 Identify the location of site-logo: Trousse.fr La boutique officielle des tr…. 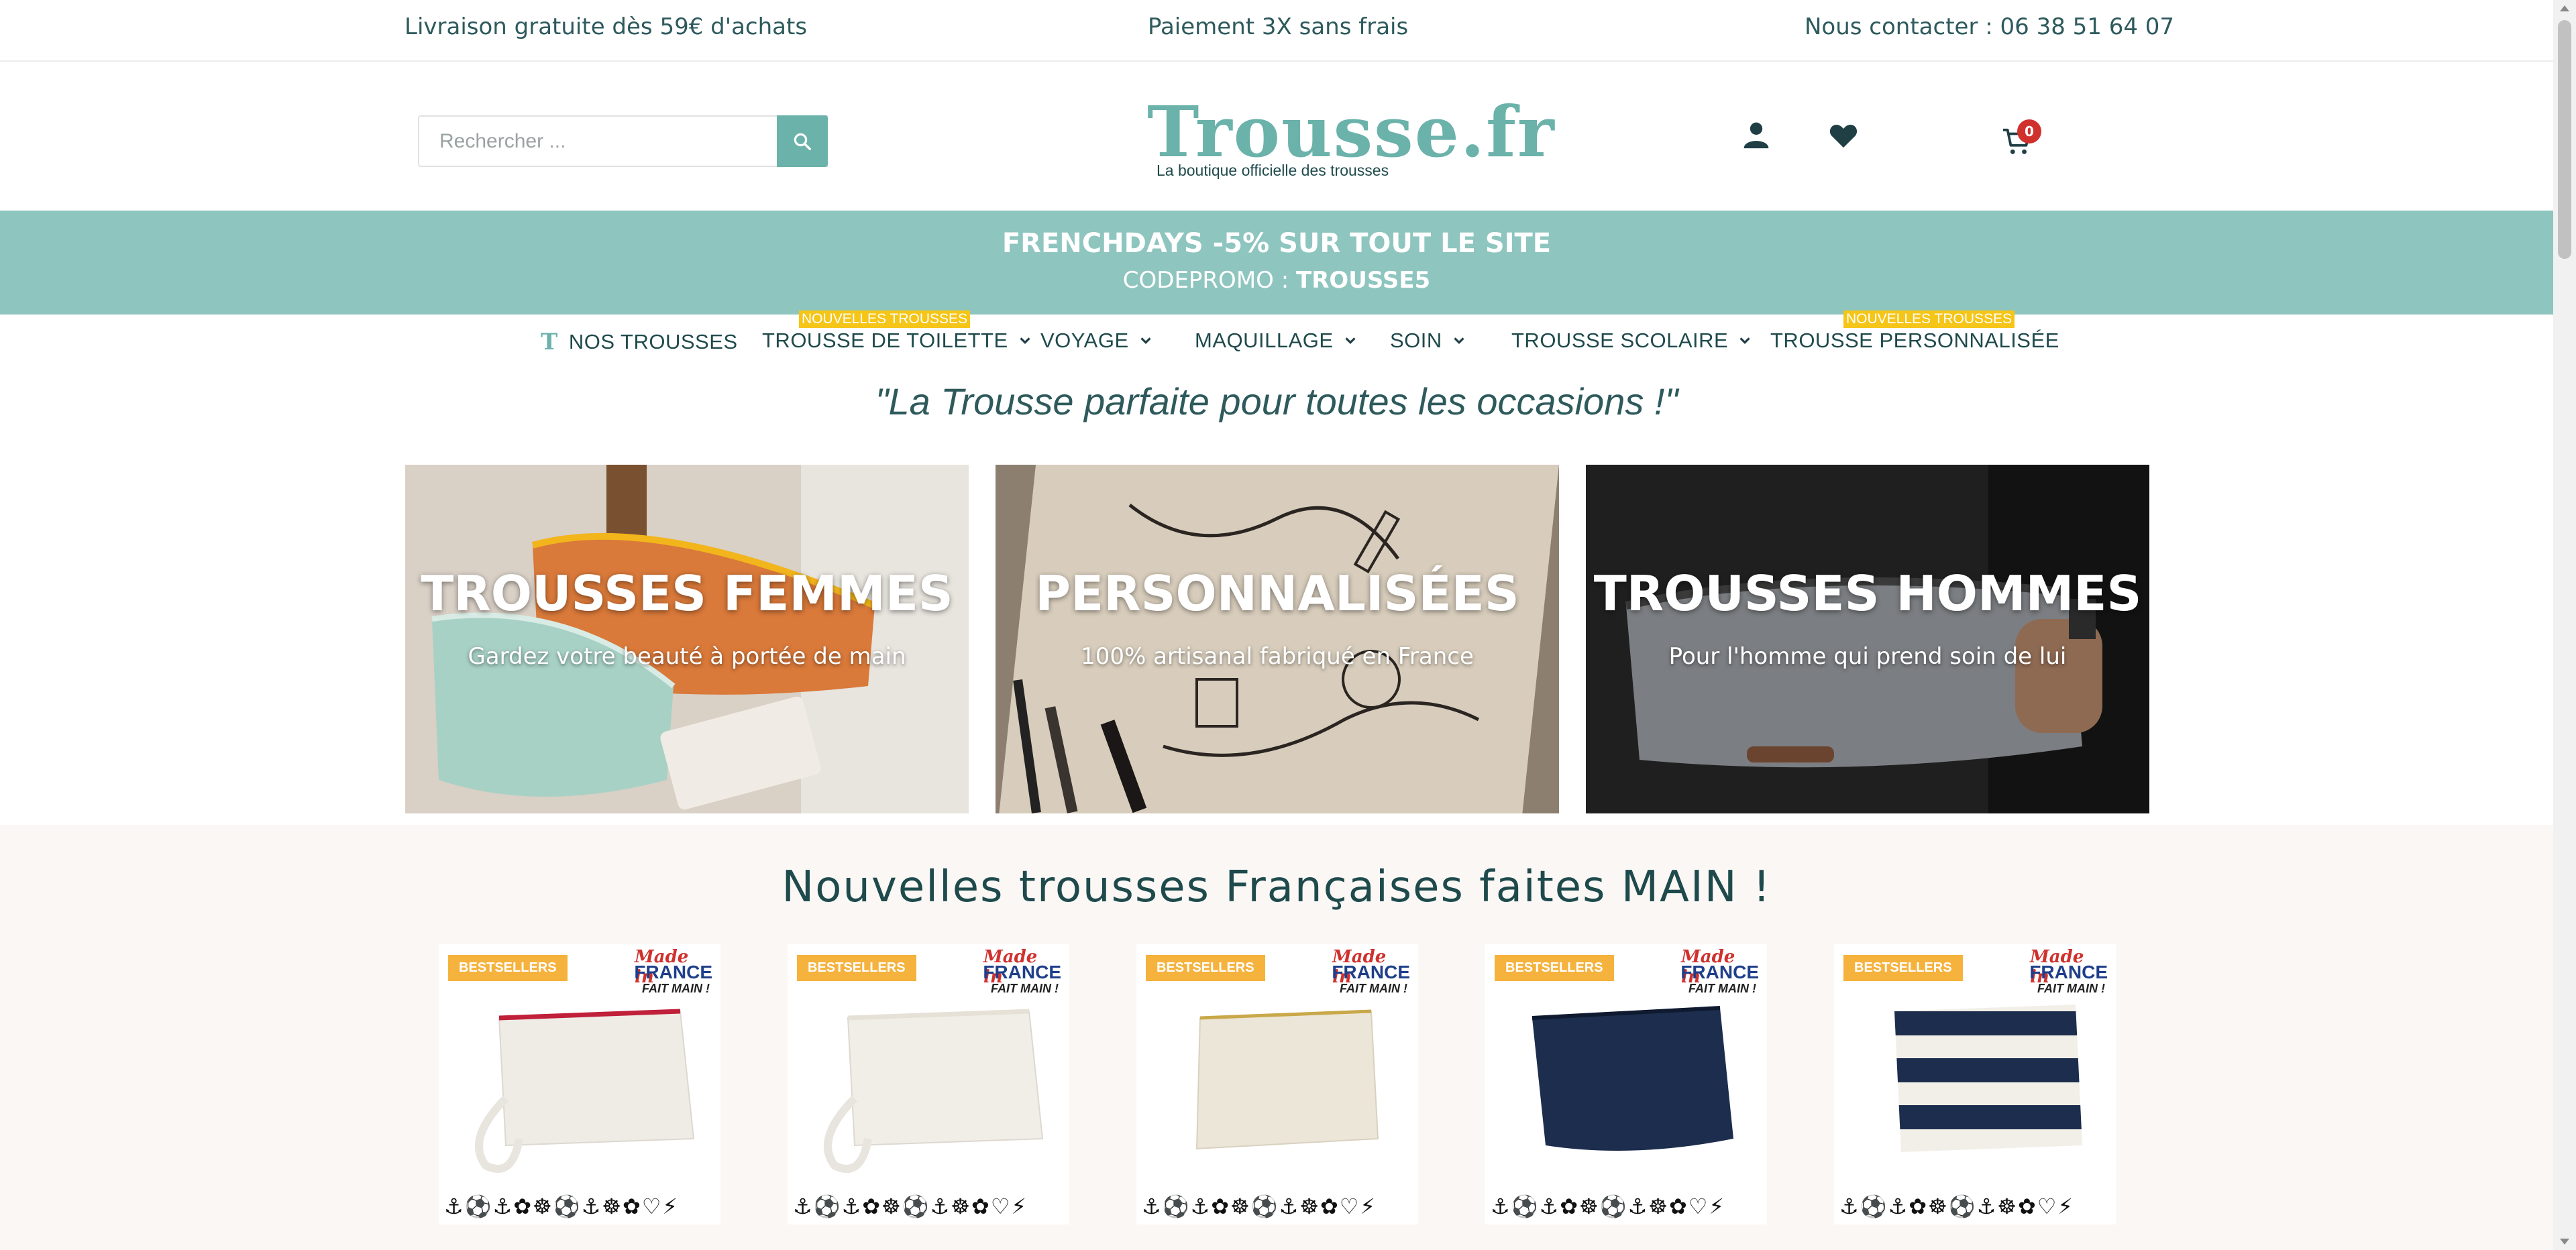
(1350, 140).